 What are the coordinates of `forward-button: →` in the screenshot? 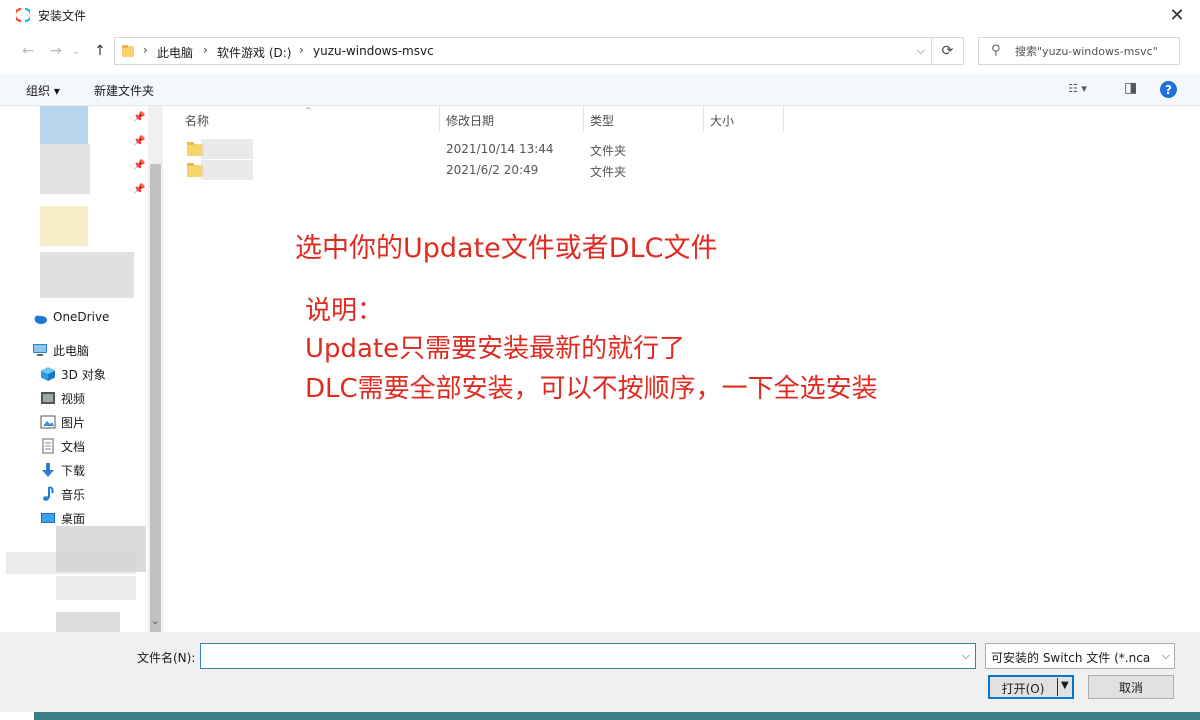 It's located at (56, 51).